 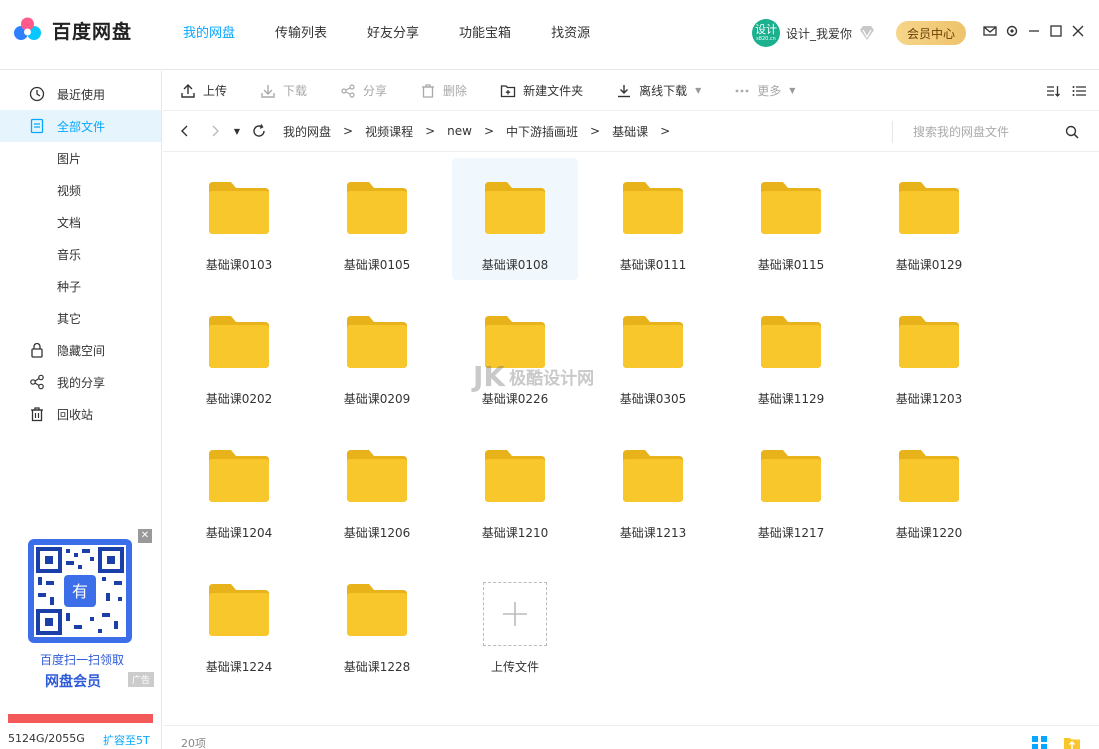 I want to click on folder-item: 基础课0111, so click(x=653, y=219).